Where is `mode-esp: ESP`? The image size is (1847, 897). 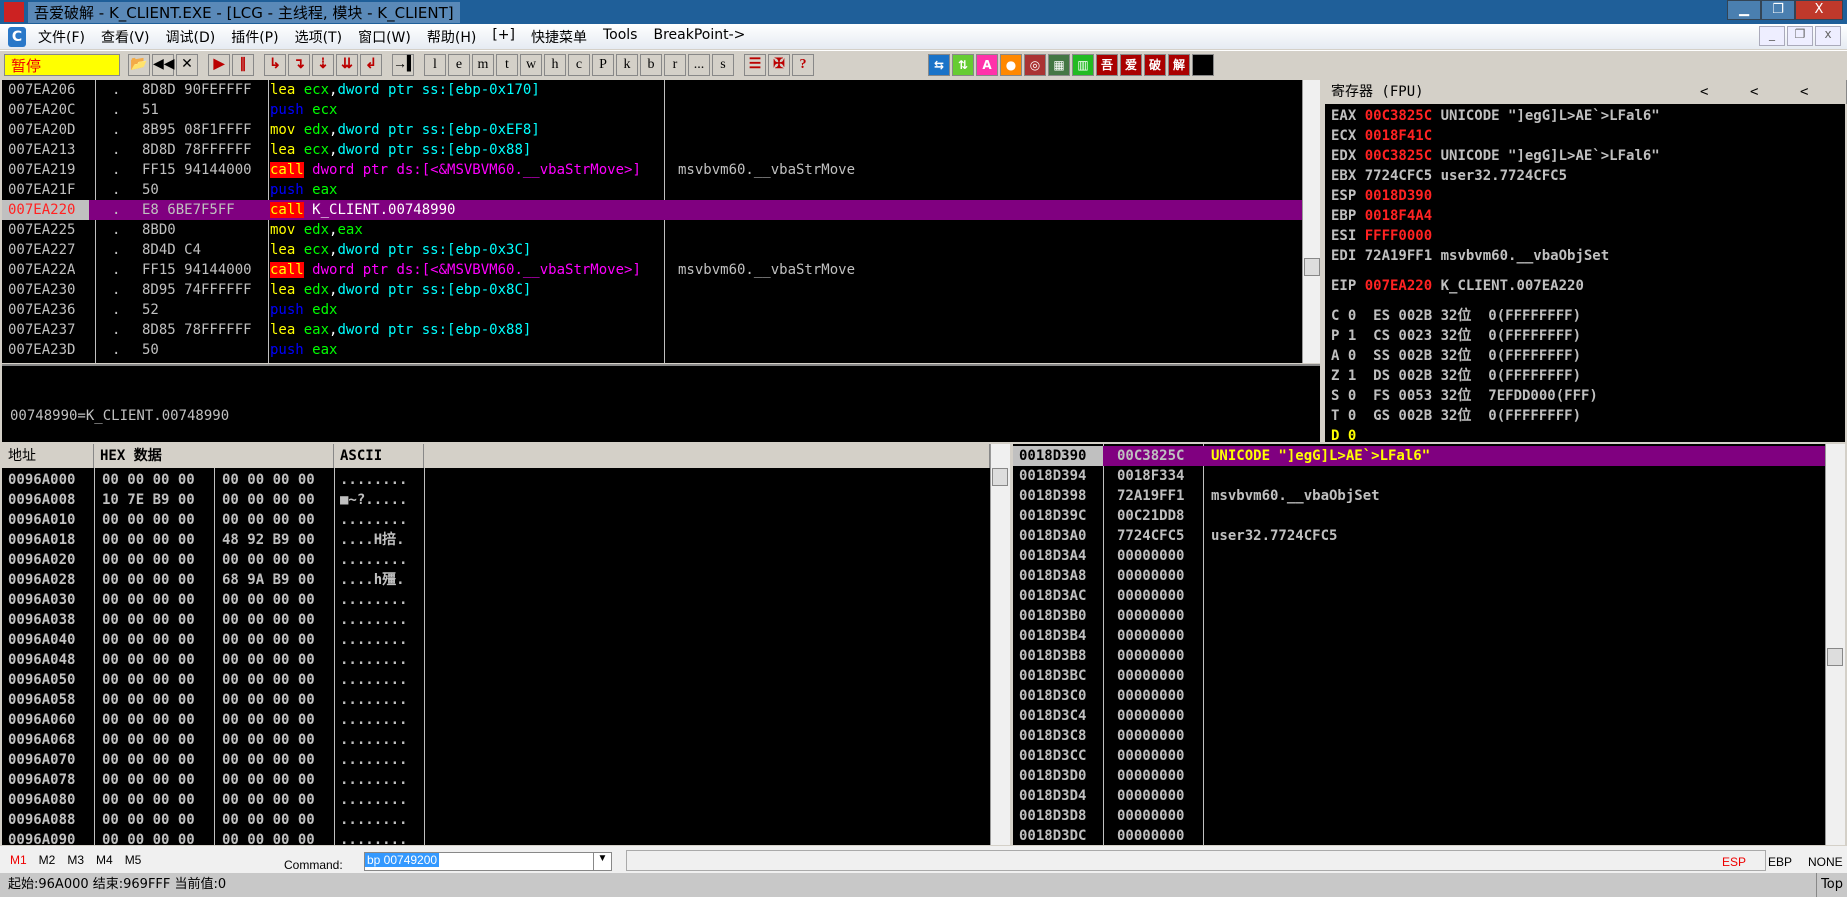 mode-esp: ESP is located at coordinates (1734, 862).